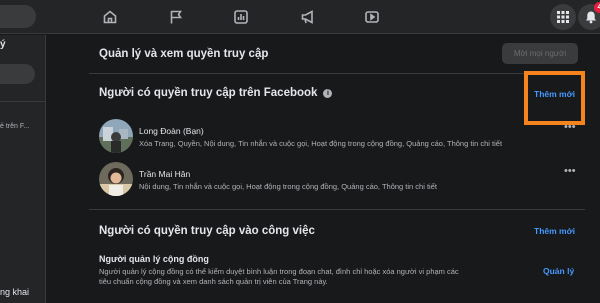  I want to click on sidebar-heading: ý, so click(3, 44).